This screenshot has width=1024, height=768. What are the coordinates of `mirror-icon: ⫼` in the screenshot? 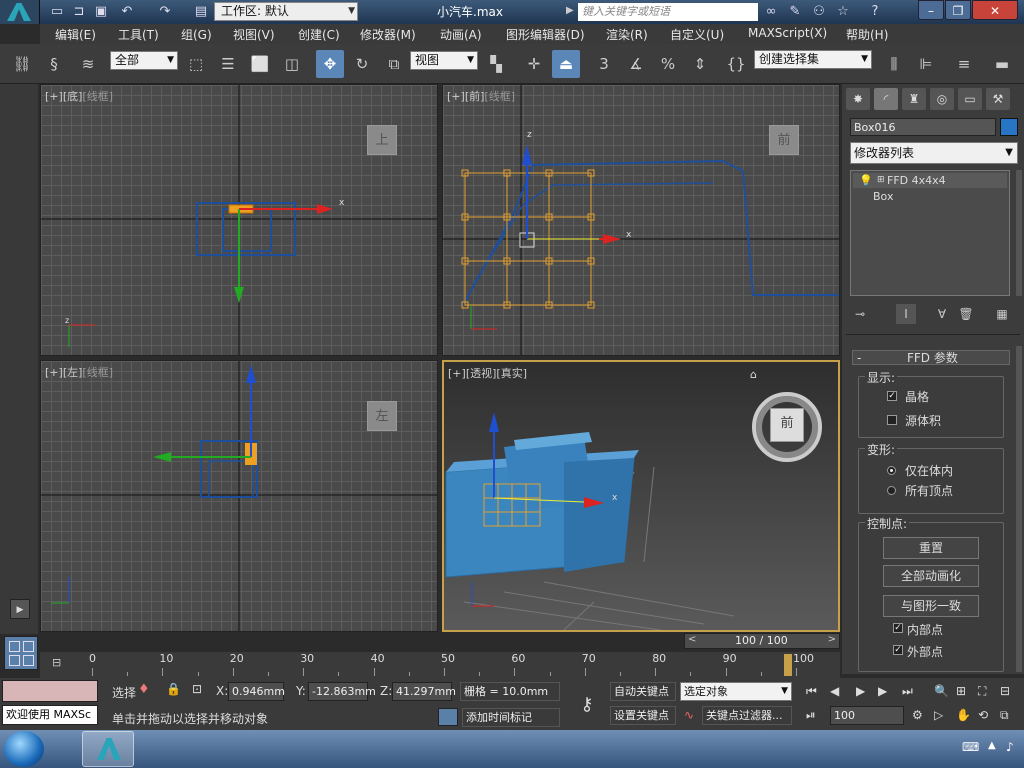 It's located at (894, 64).